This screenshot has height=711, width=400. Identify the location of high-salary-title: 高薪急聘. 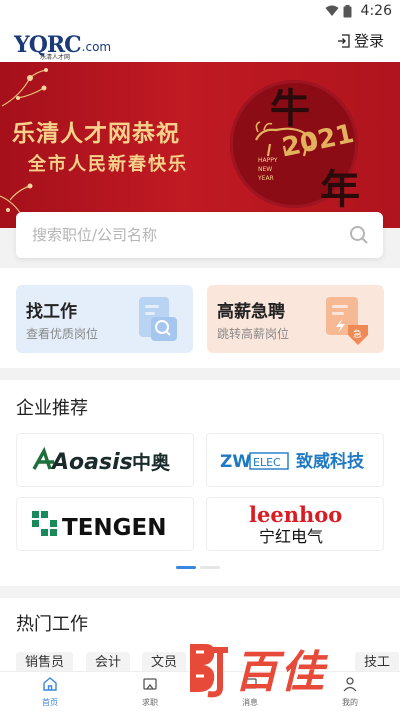
(251, 312).